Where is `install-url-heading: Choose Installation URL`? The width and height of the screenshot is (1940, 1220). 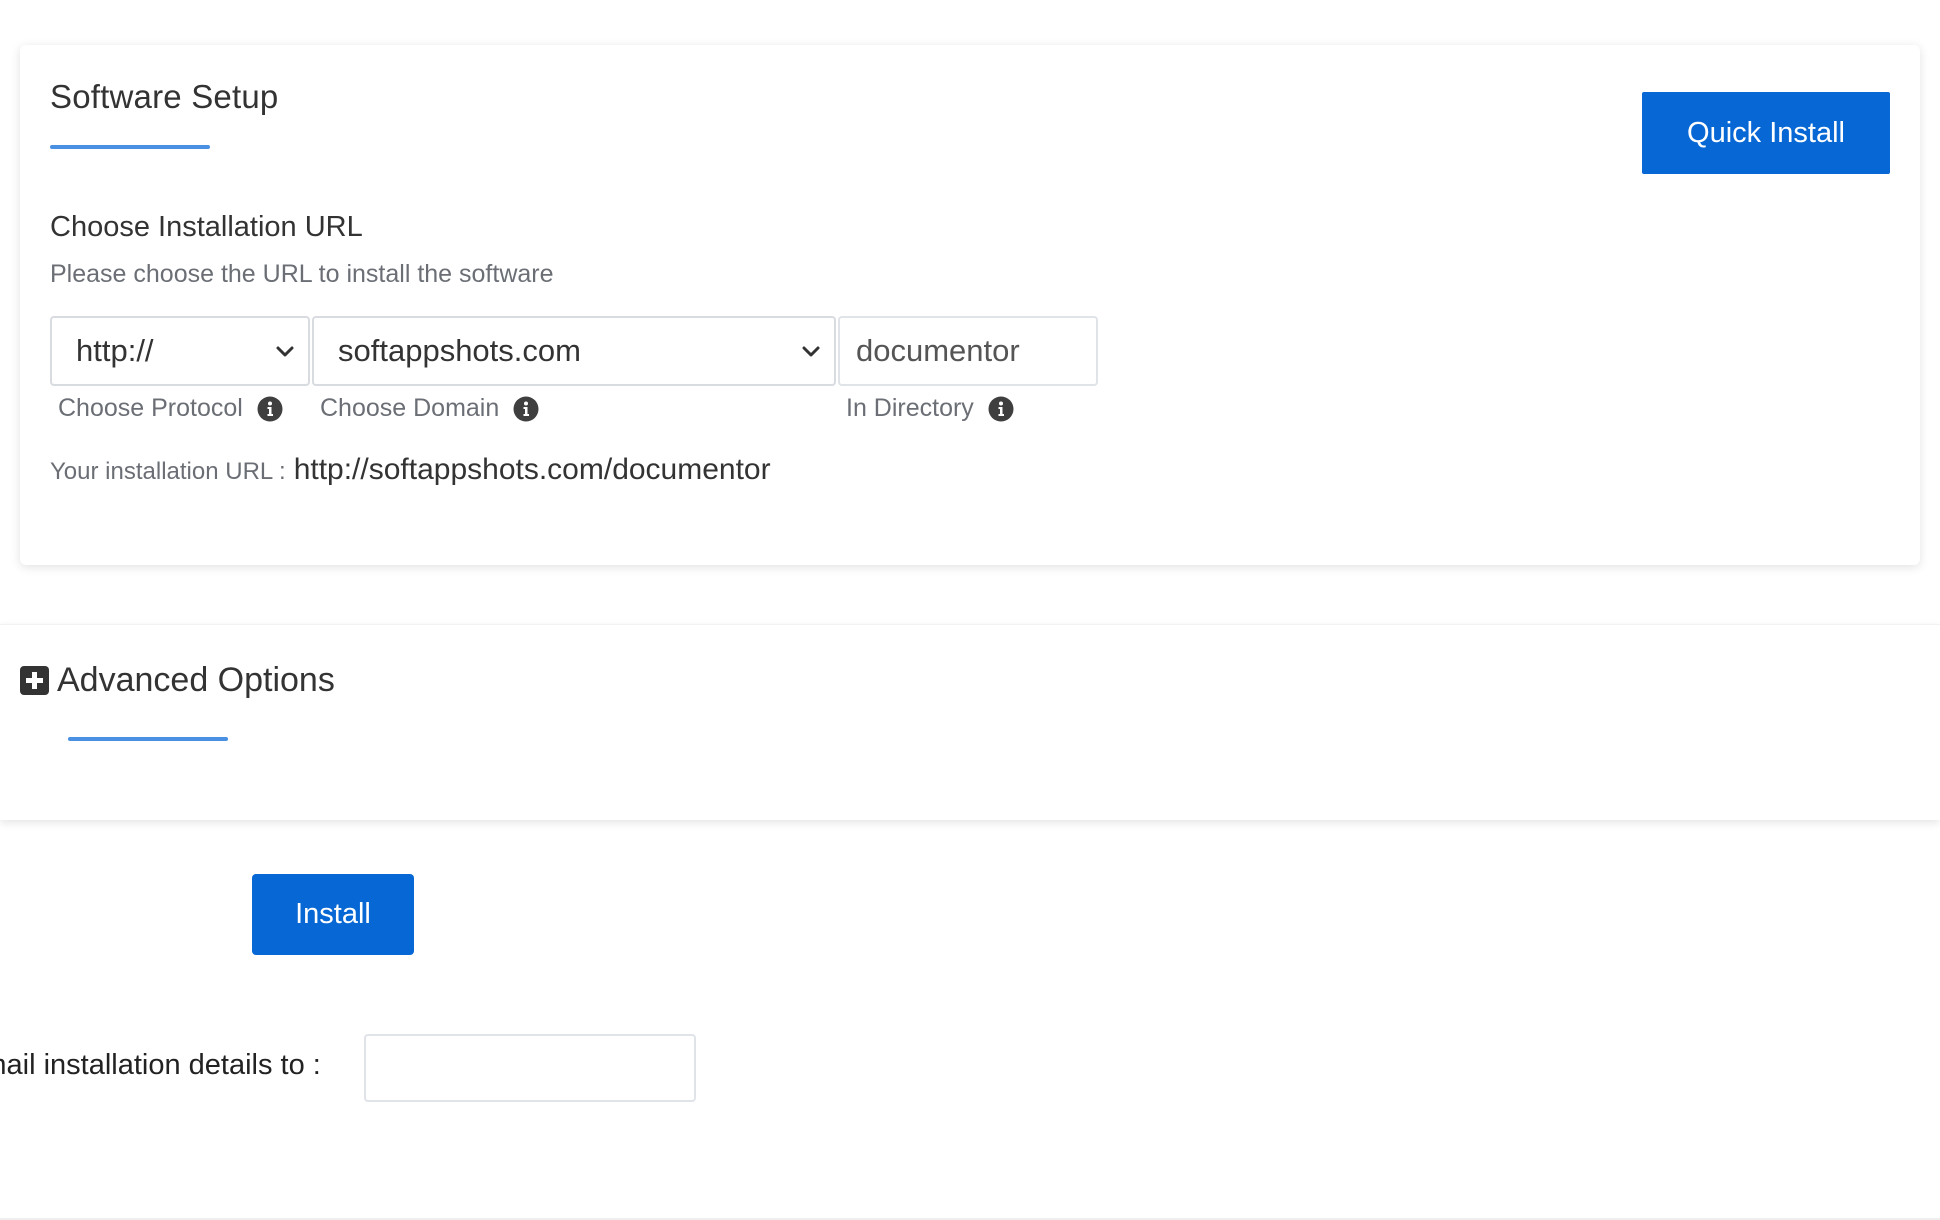 install-url-heading: Choose Installation URL is located at coordinates (206, 227).